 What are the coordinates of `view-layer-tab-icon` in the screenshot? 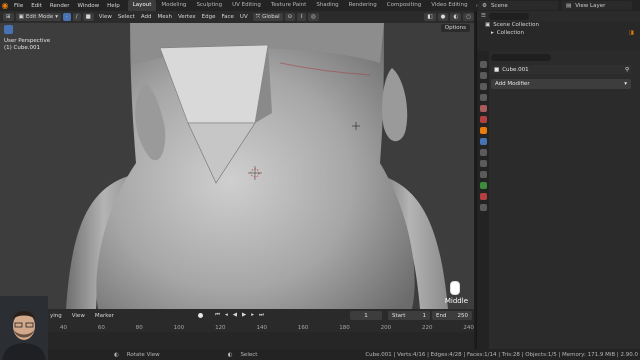 It's located at (483, 97).